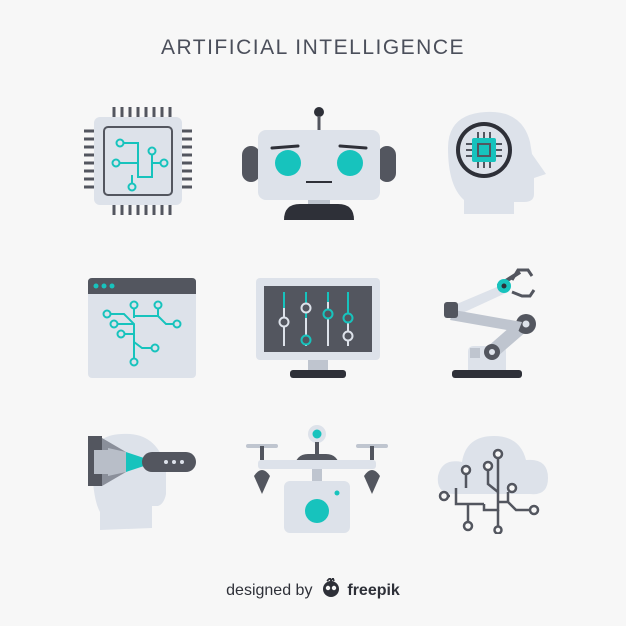 This screenshot has height=626, width=626. Describe the element at coordinates (138, 161) in the screenshot. I see `processor-chip-icon` at that location.